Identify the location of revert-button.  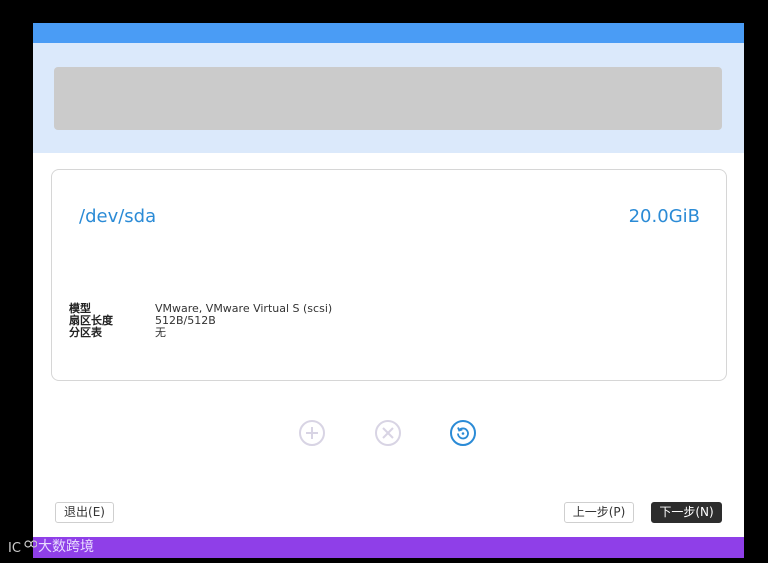
(463, 433).